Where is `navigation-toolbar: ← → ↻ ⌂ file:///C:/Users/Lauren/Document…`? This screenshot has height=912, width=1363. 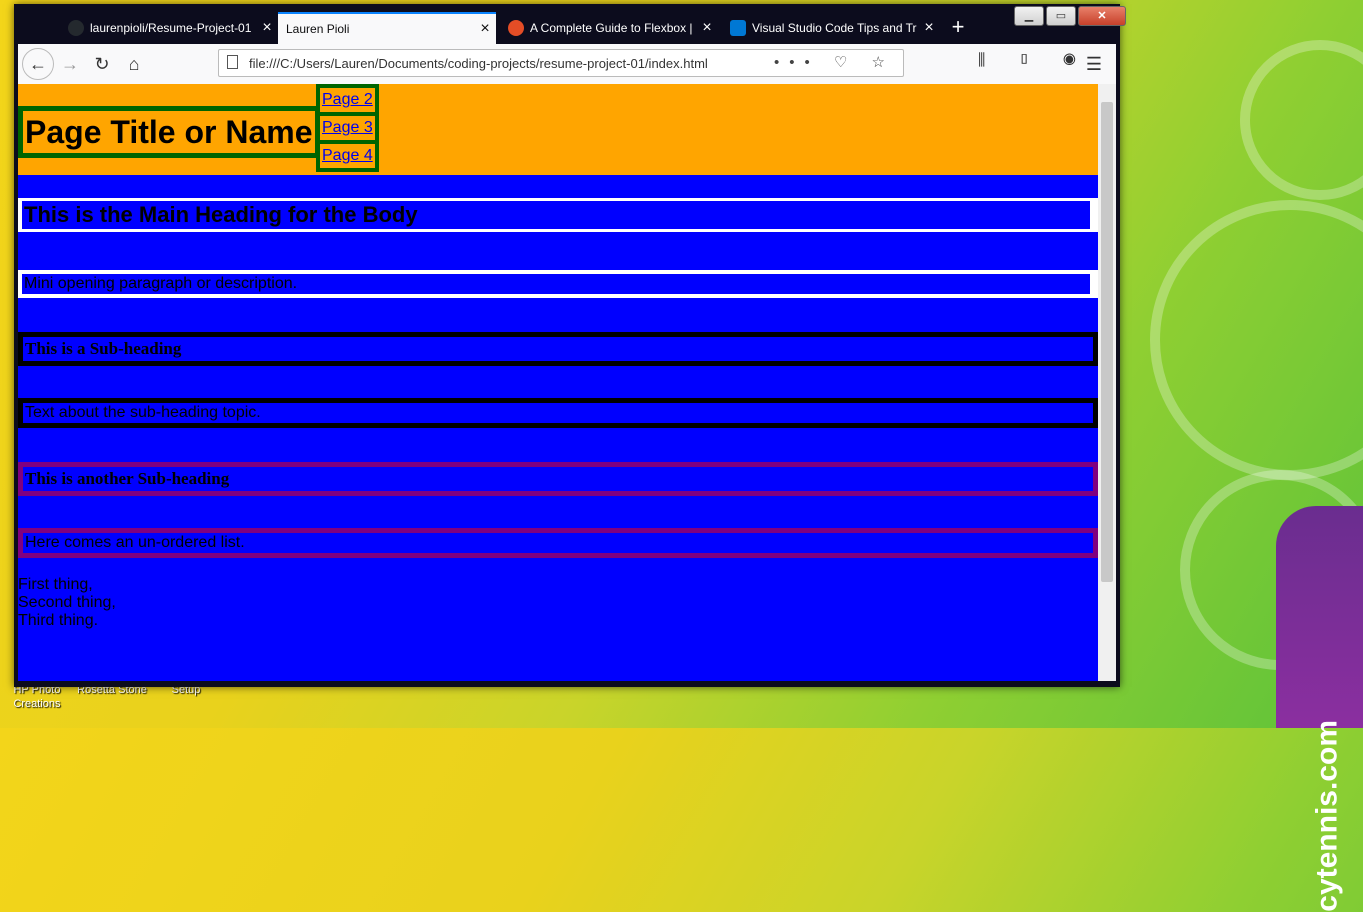 navigation-toolbar: ← → ↻ ⌂ file:///C:/Users/Lauren/Document… is located at coordinates (567, 64).